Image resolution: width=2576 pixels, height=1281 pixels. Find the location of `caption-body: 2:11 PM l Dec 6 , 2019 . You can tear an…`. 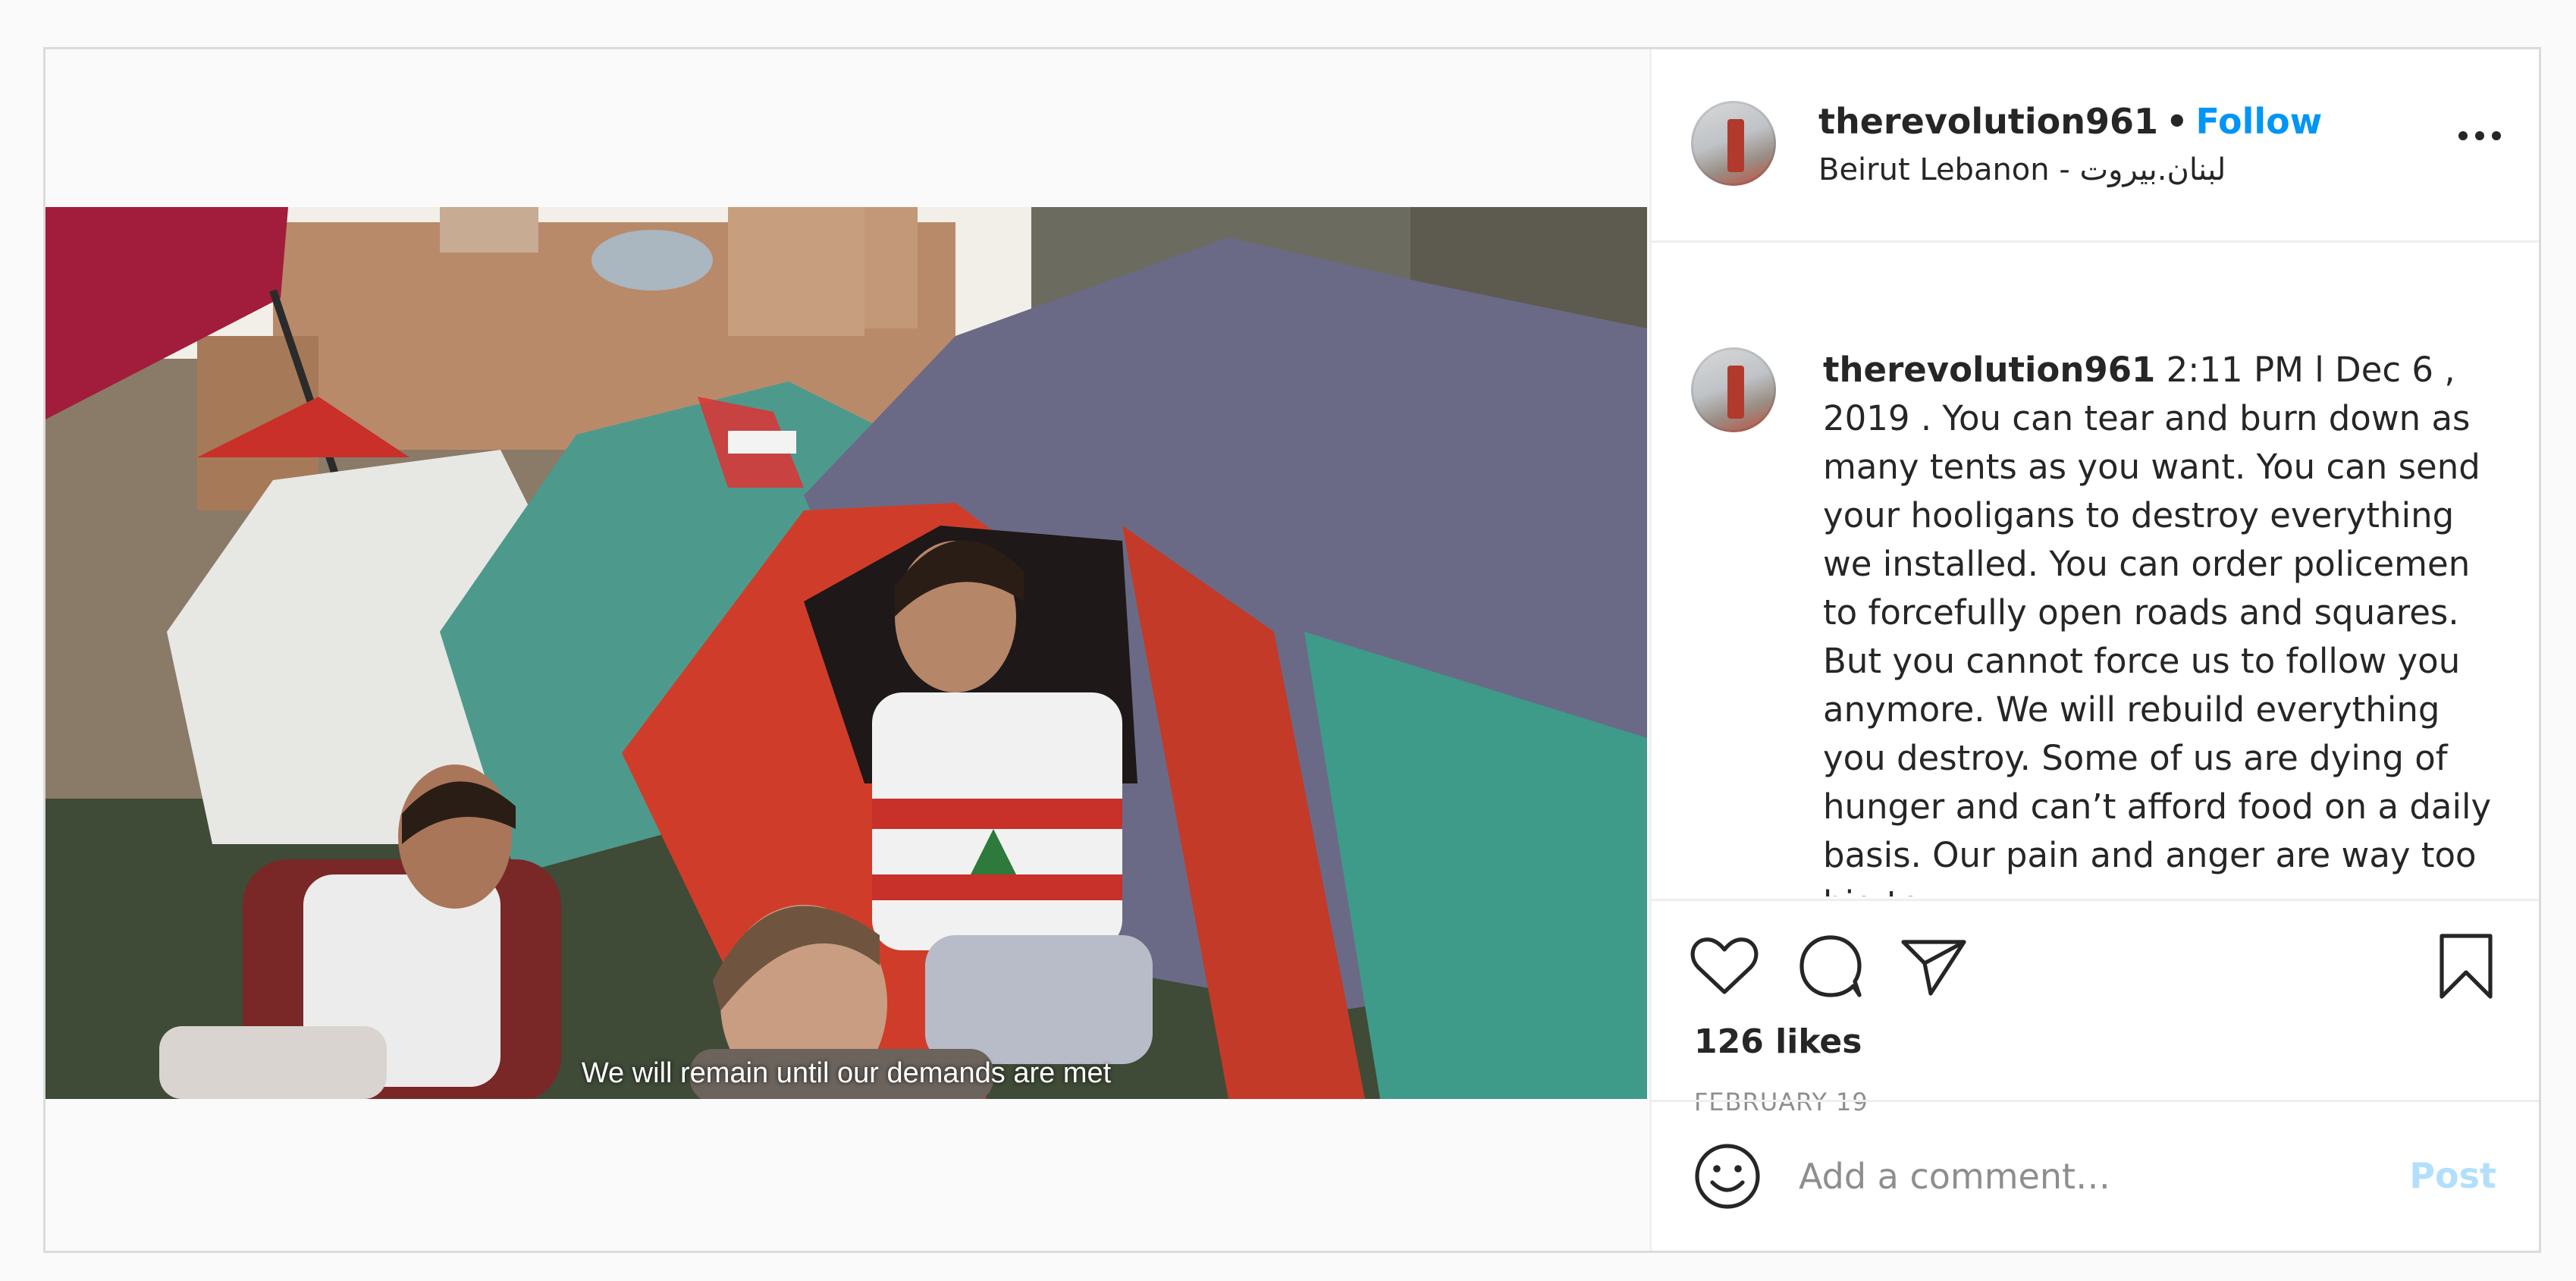

caption-body: 2:11 PM l Dec 6 , 2019 . You can tear an… is located at coordinates (2157, 623).